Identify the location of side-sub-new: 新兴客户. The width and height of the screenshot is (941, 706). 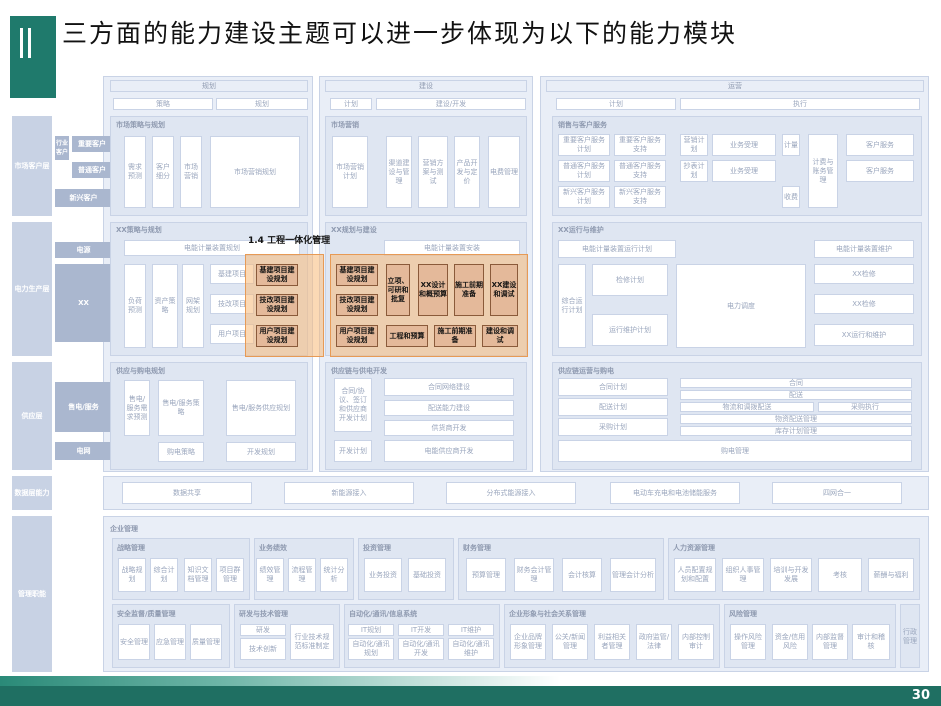
(83, 198).